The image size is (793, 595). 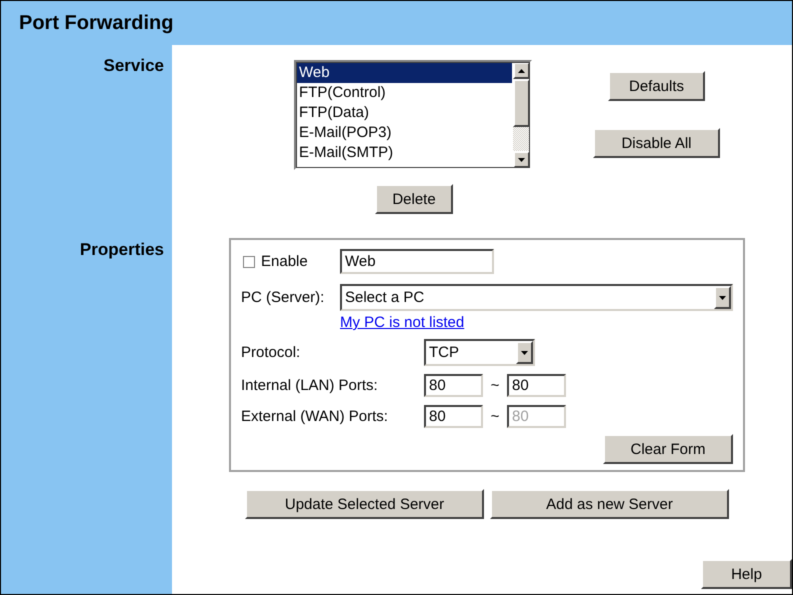 What do you see at coordinates (364, 504) in the screenshot?
I see `update-server-button: Update Selected Server` at bounding box center [364, 504].